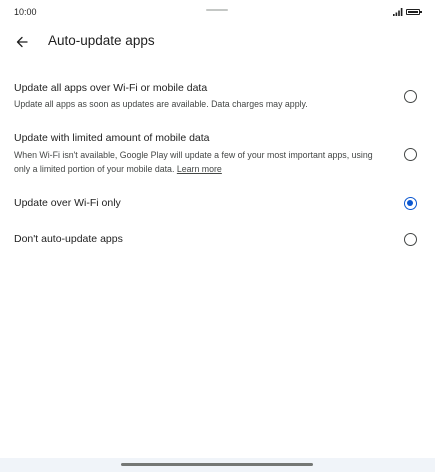 This screenshot has width=435, height=472. What do you see at coordinates (199, 169) in the screenshot?
I see `learn-more-link: Learn more` at bounding box center [199, 169].